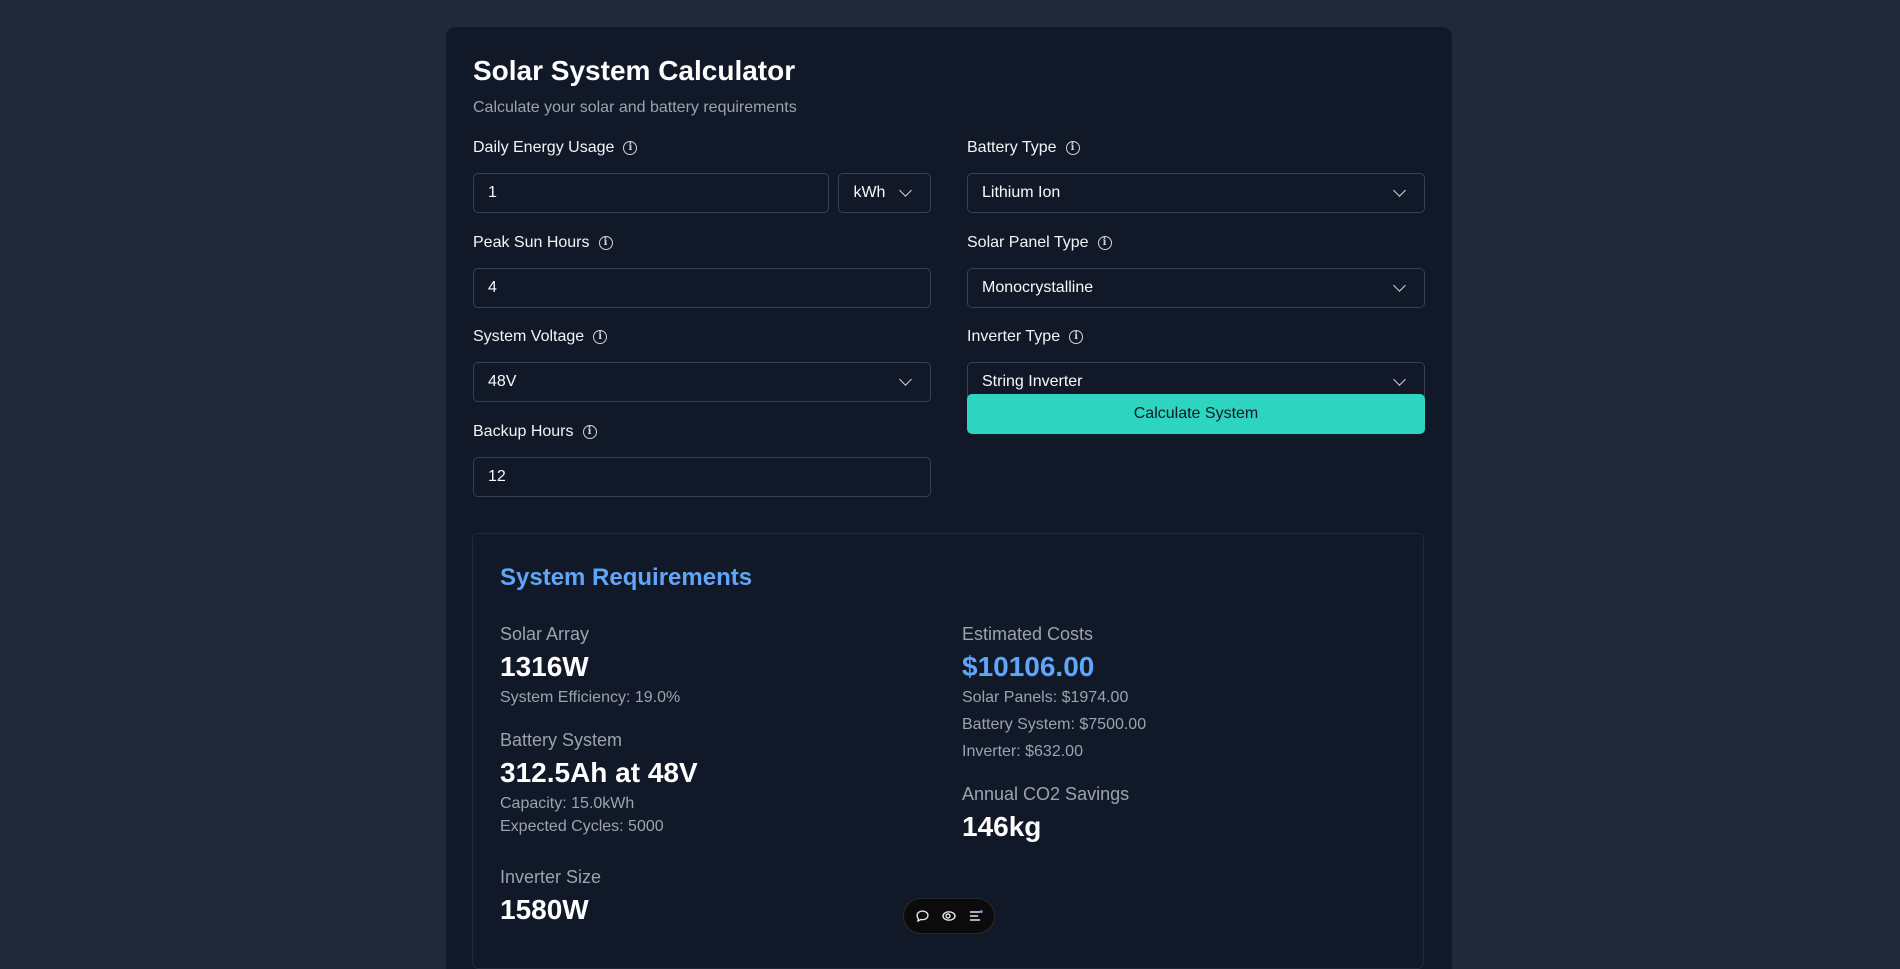 The height and width of the screenshot is (969, 1900). What do you see at coordinates (1002, 826) in the screenshot?
I see `co2-savings-value: 146kg` at bounding box center [1002, 826].